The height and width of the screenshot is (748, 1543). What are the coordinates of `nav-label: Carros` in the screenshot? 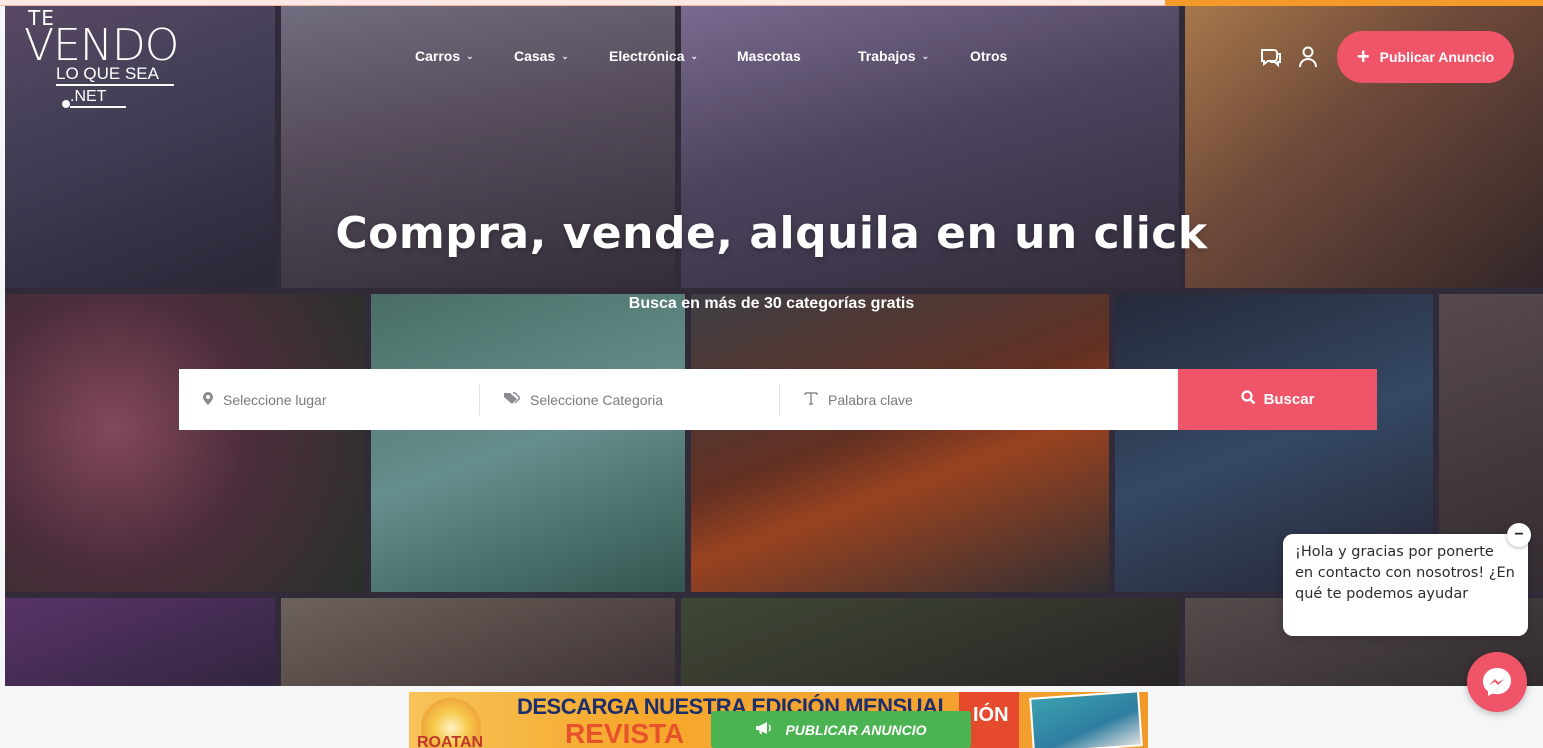 It's located at (438, 56).